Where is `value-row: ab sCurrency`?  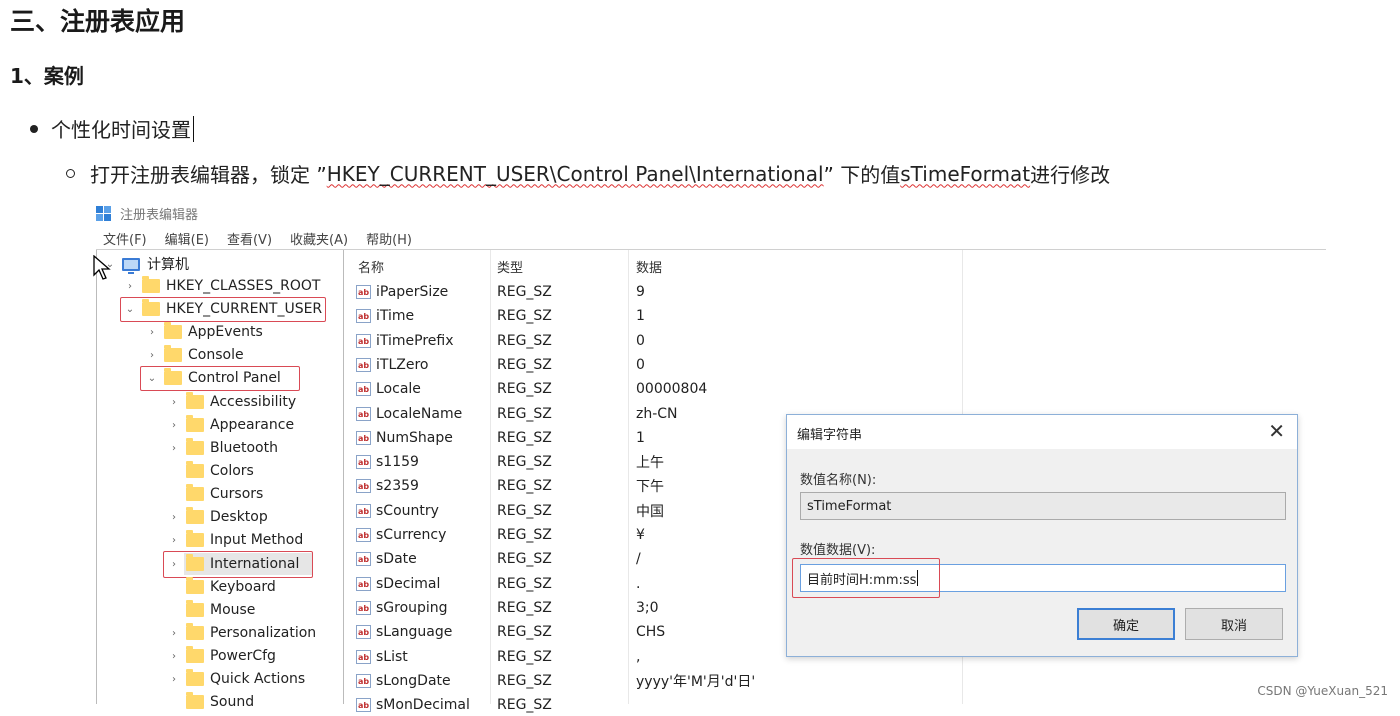 value-row: ab sCurrency is located at coordinates (401, 535).